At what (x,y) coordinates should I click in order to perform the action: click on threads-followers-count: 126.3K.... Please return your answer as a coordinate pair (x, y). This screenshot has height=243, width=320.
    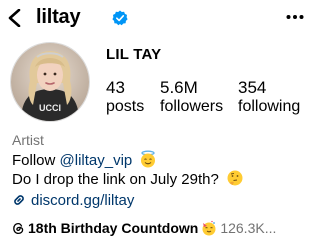
    Looking at the image, I should click on (248, 228).